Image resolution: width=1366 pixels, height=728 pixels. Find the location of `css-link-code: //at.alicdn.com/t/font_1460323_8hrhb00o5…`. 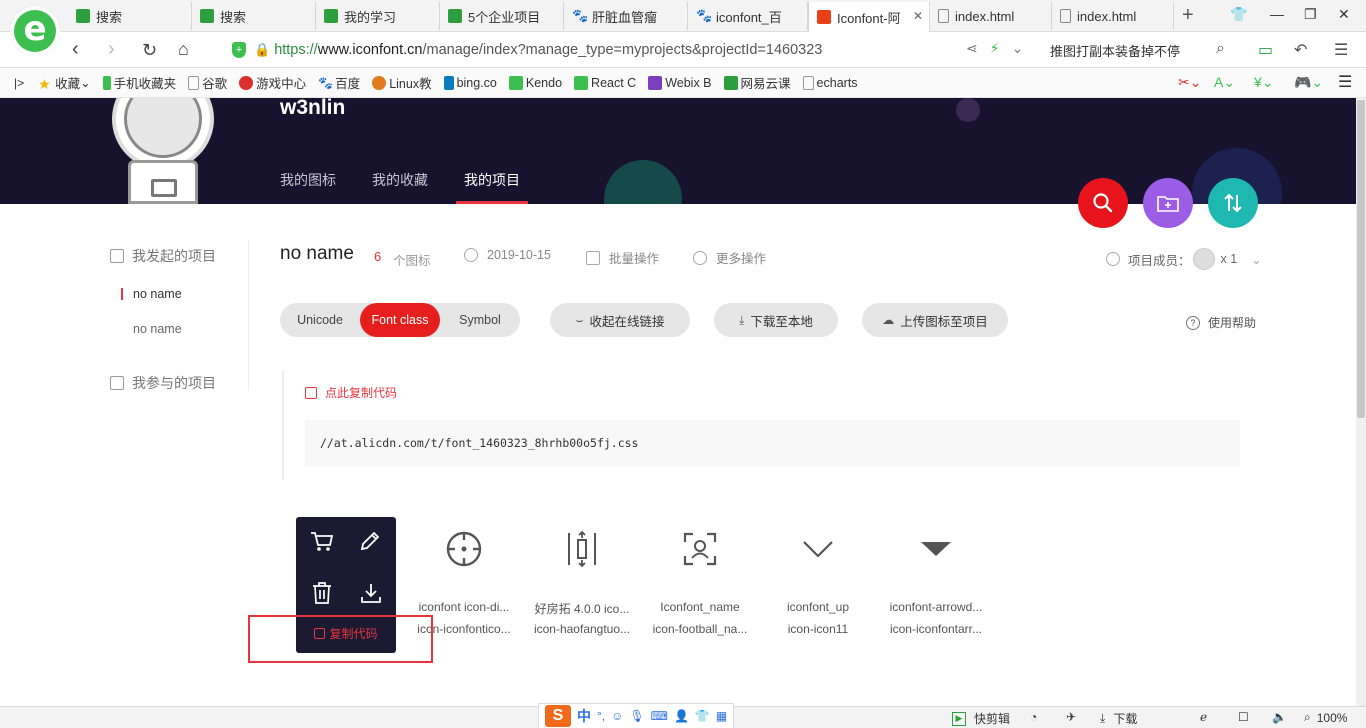

css-link-code: //at.alicdn.com/t/font_1460323_8hrhb00o5… is located at coordinates (772, 443).